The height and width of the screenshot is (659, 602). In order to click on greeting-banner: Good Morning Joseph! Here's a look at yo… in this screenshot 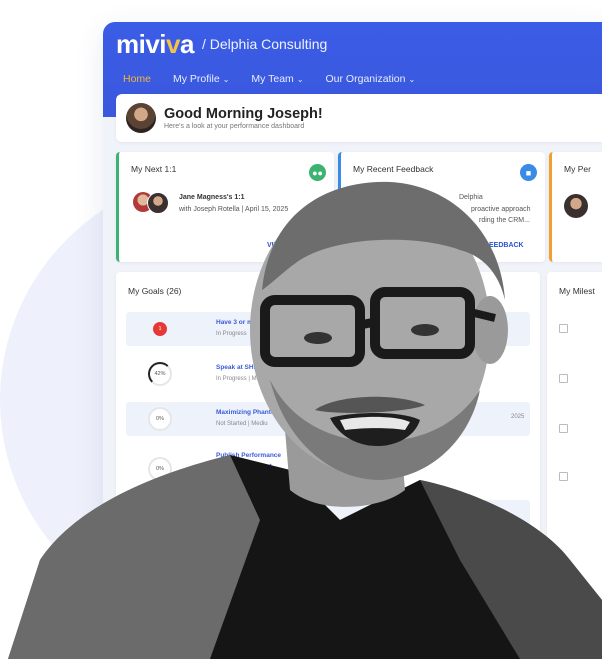, I will do `click(359, 118)`.